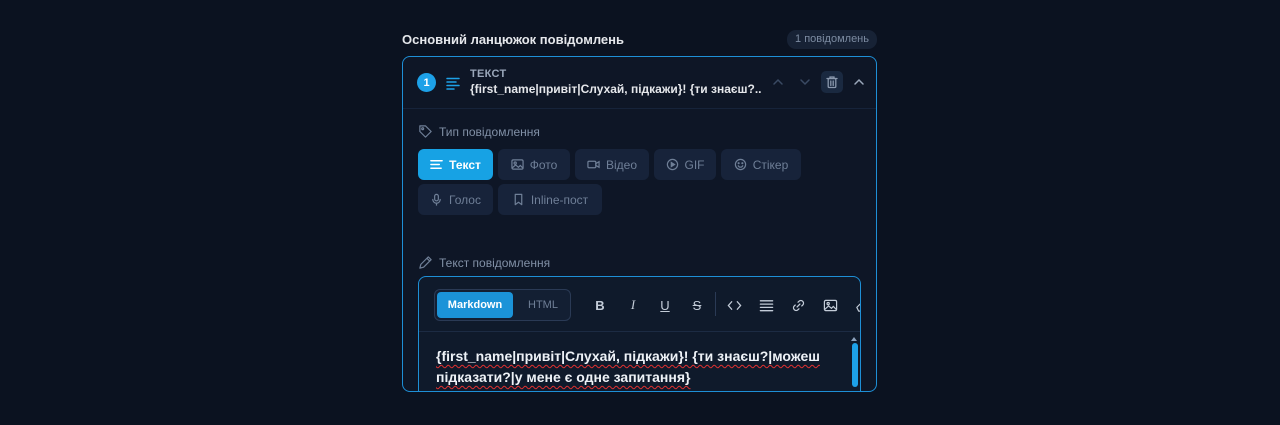 This screenshot has width=1280, height=425. I want to click on scroll-up-arrow, so click(854, 339).